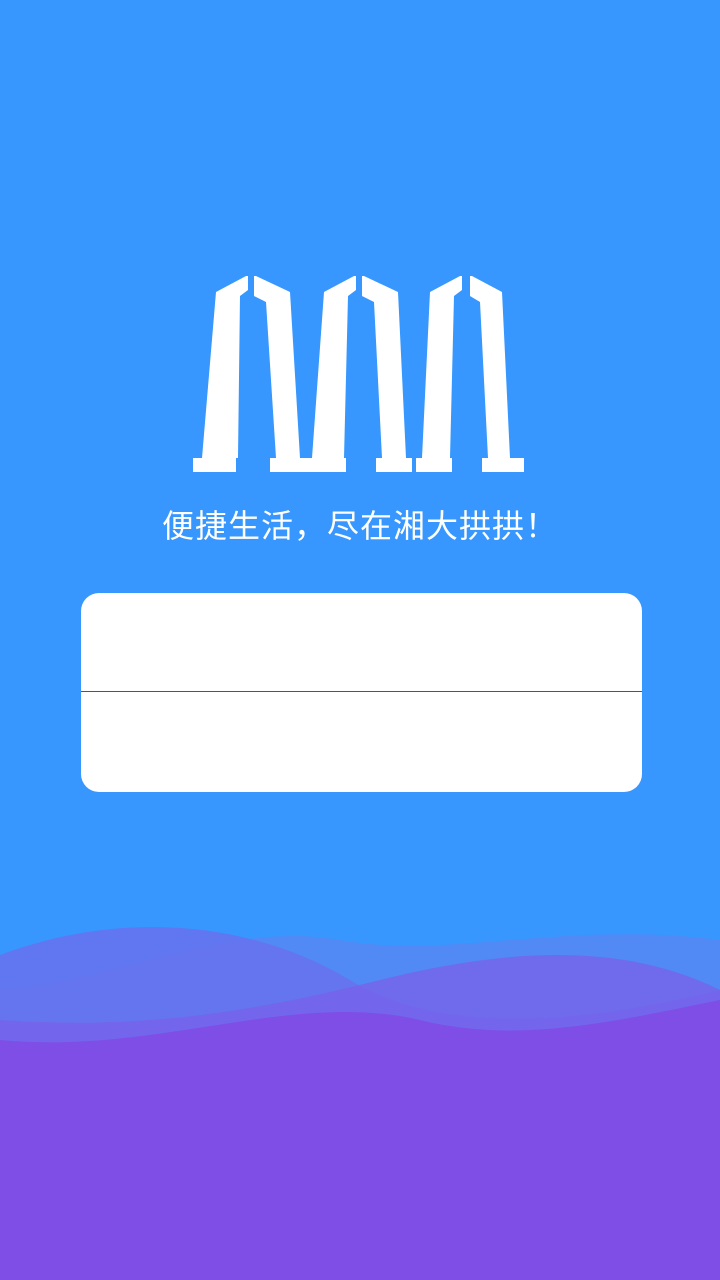 The image size is (720, 1280). I want to click on password-input, so click(361, 742).